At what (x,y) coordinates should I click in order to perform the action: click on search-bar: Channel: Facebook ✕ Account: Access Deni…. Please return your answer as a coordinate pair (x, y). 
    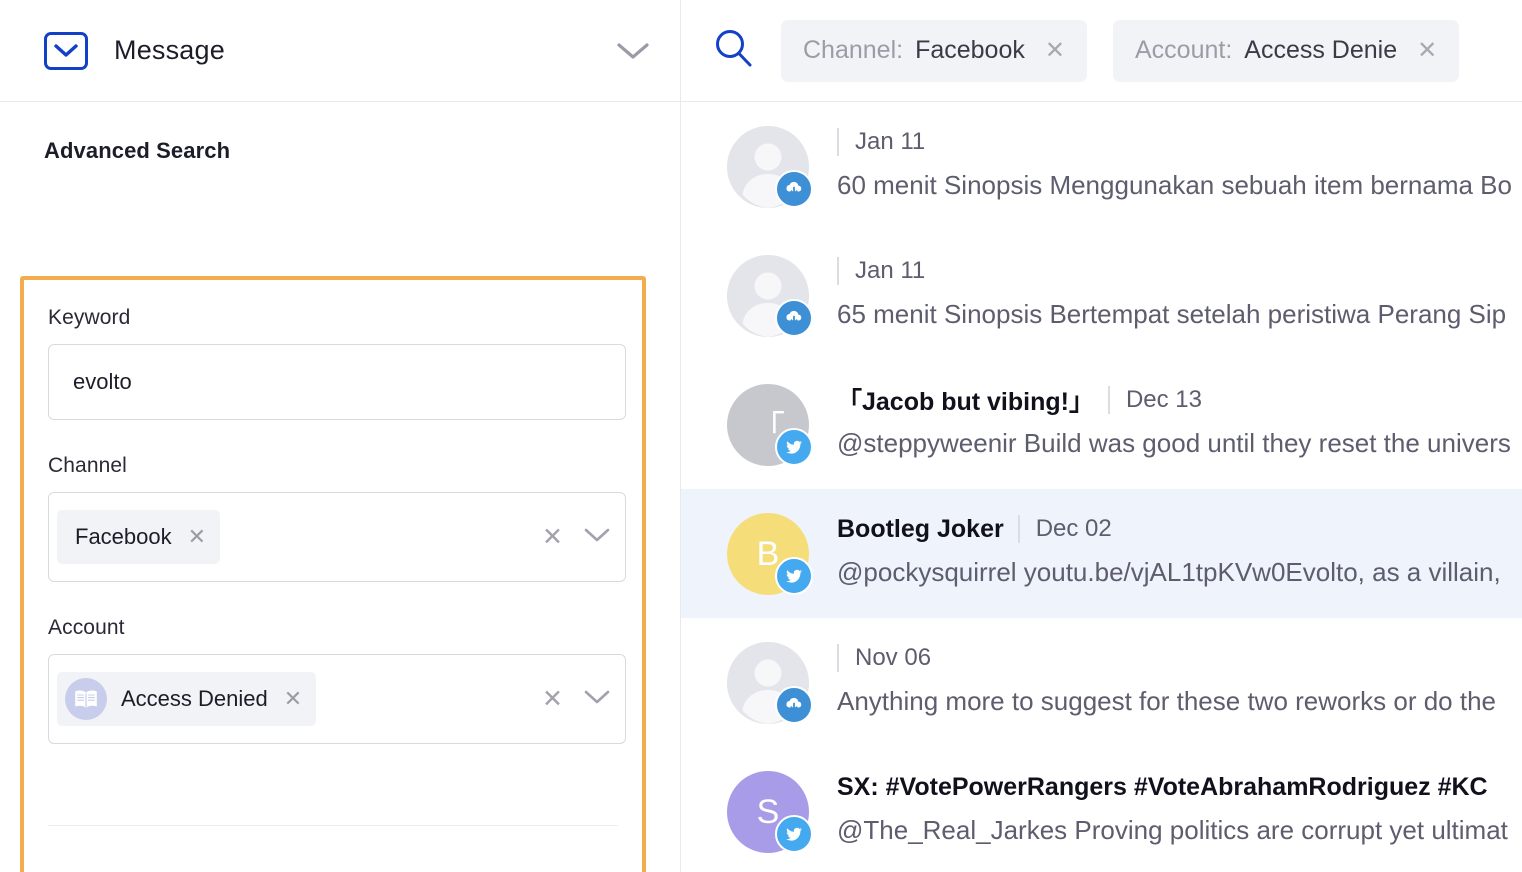
    Looking at the image, I should click on (1101, 51).